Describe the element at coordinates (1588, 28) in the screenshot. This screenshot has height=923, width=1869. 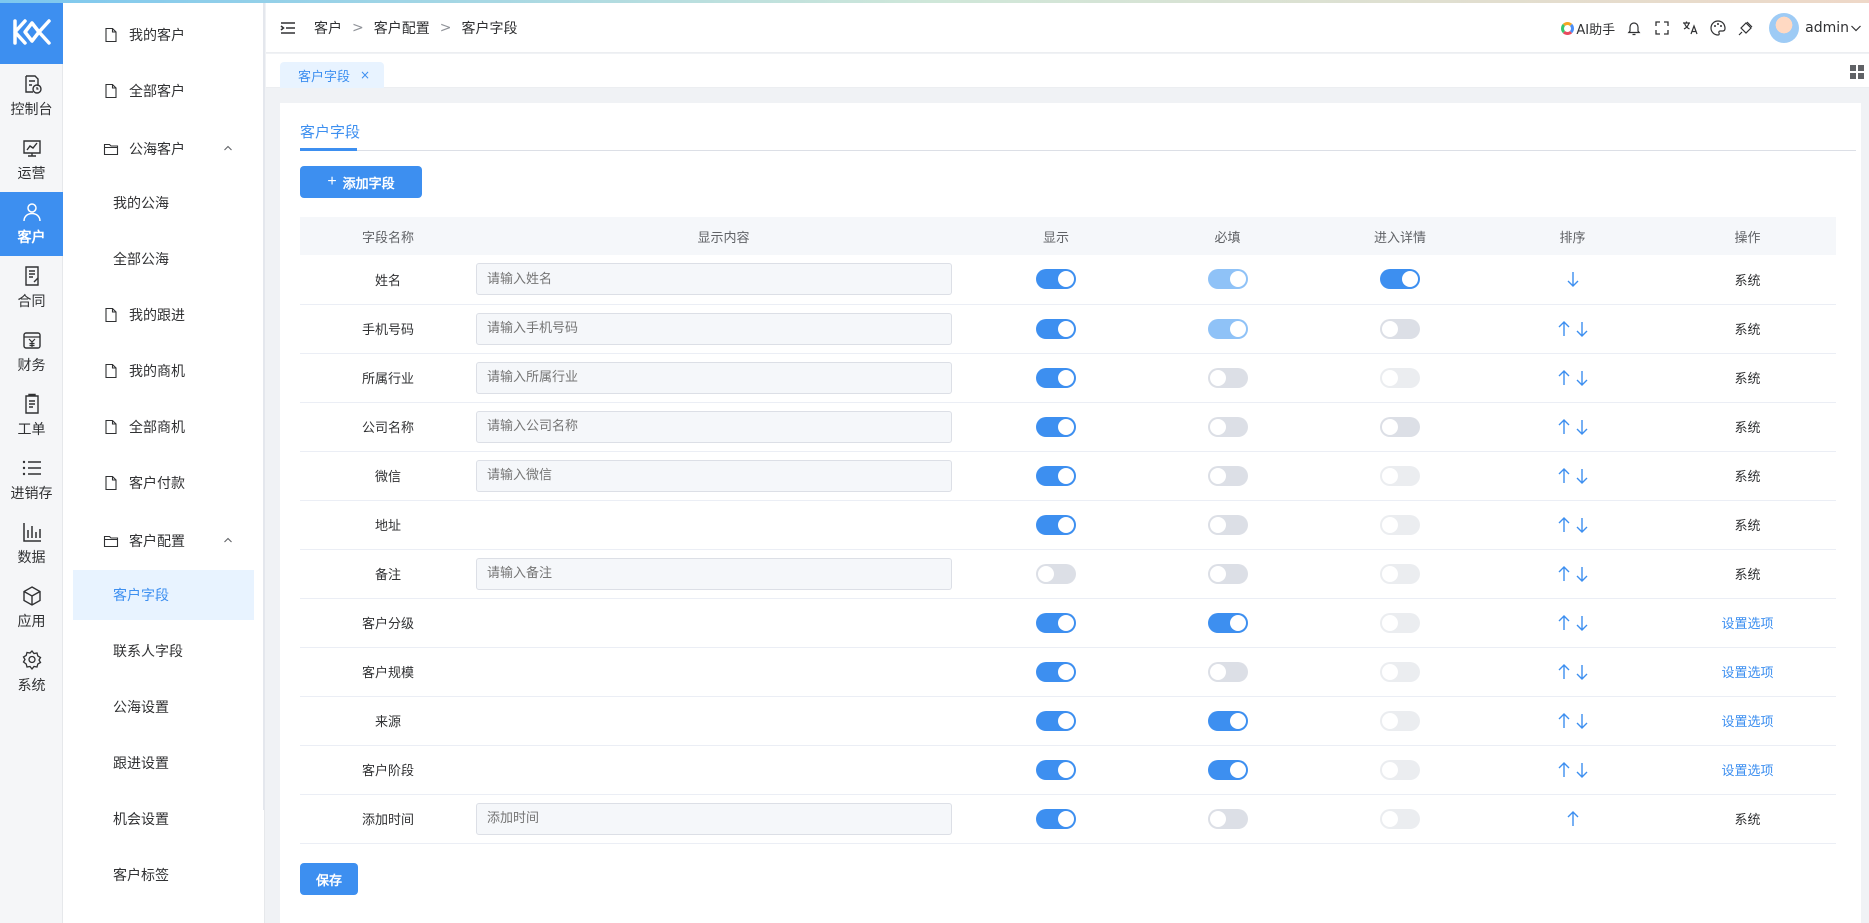
I see `ai-assistant-button: AI助手` at that location.